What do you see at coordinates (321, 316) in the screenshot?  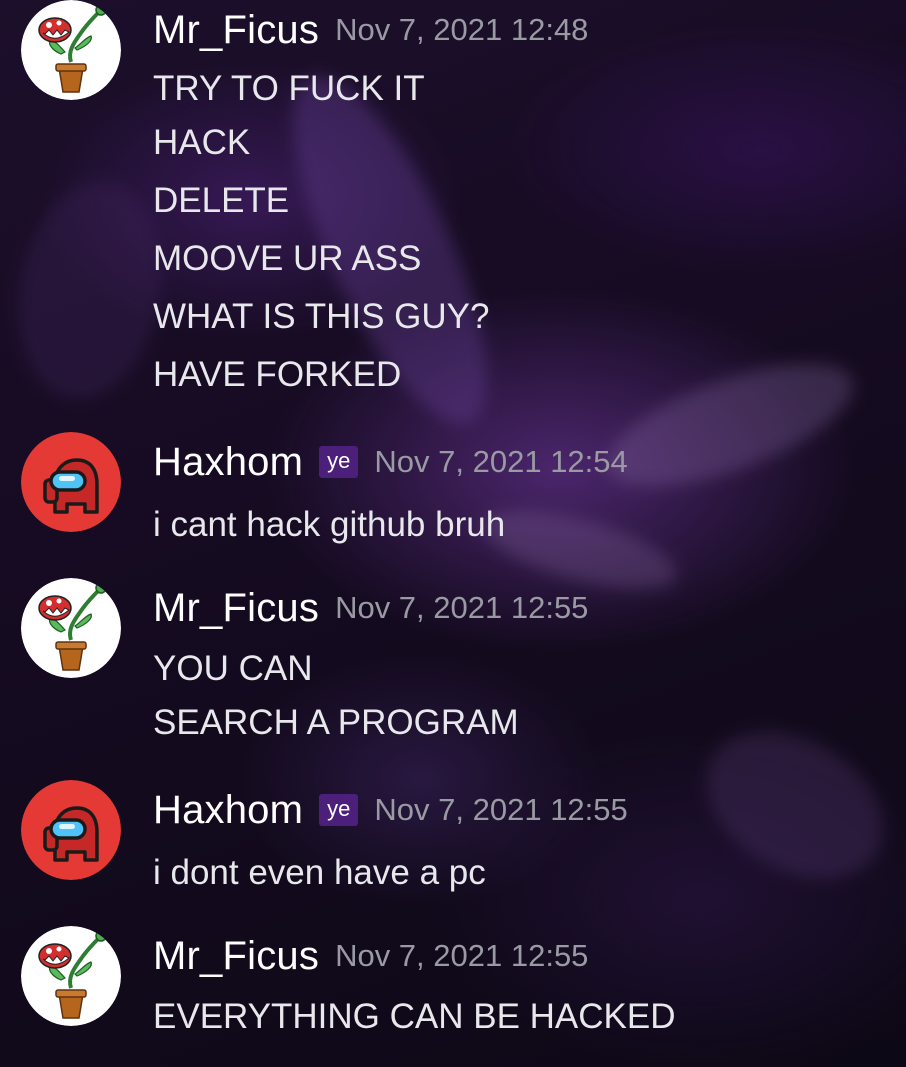 I see `message-text: WHAT IS THIS GUY?` at bounding box center [321, 316].